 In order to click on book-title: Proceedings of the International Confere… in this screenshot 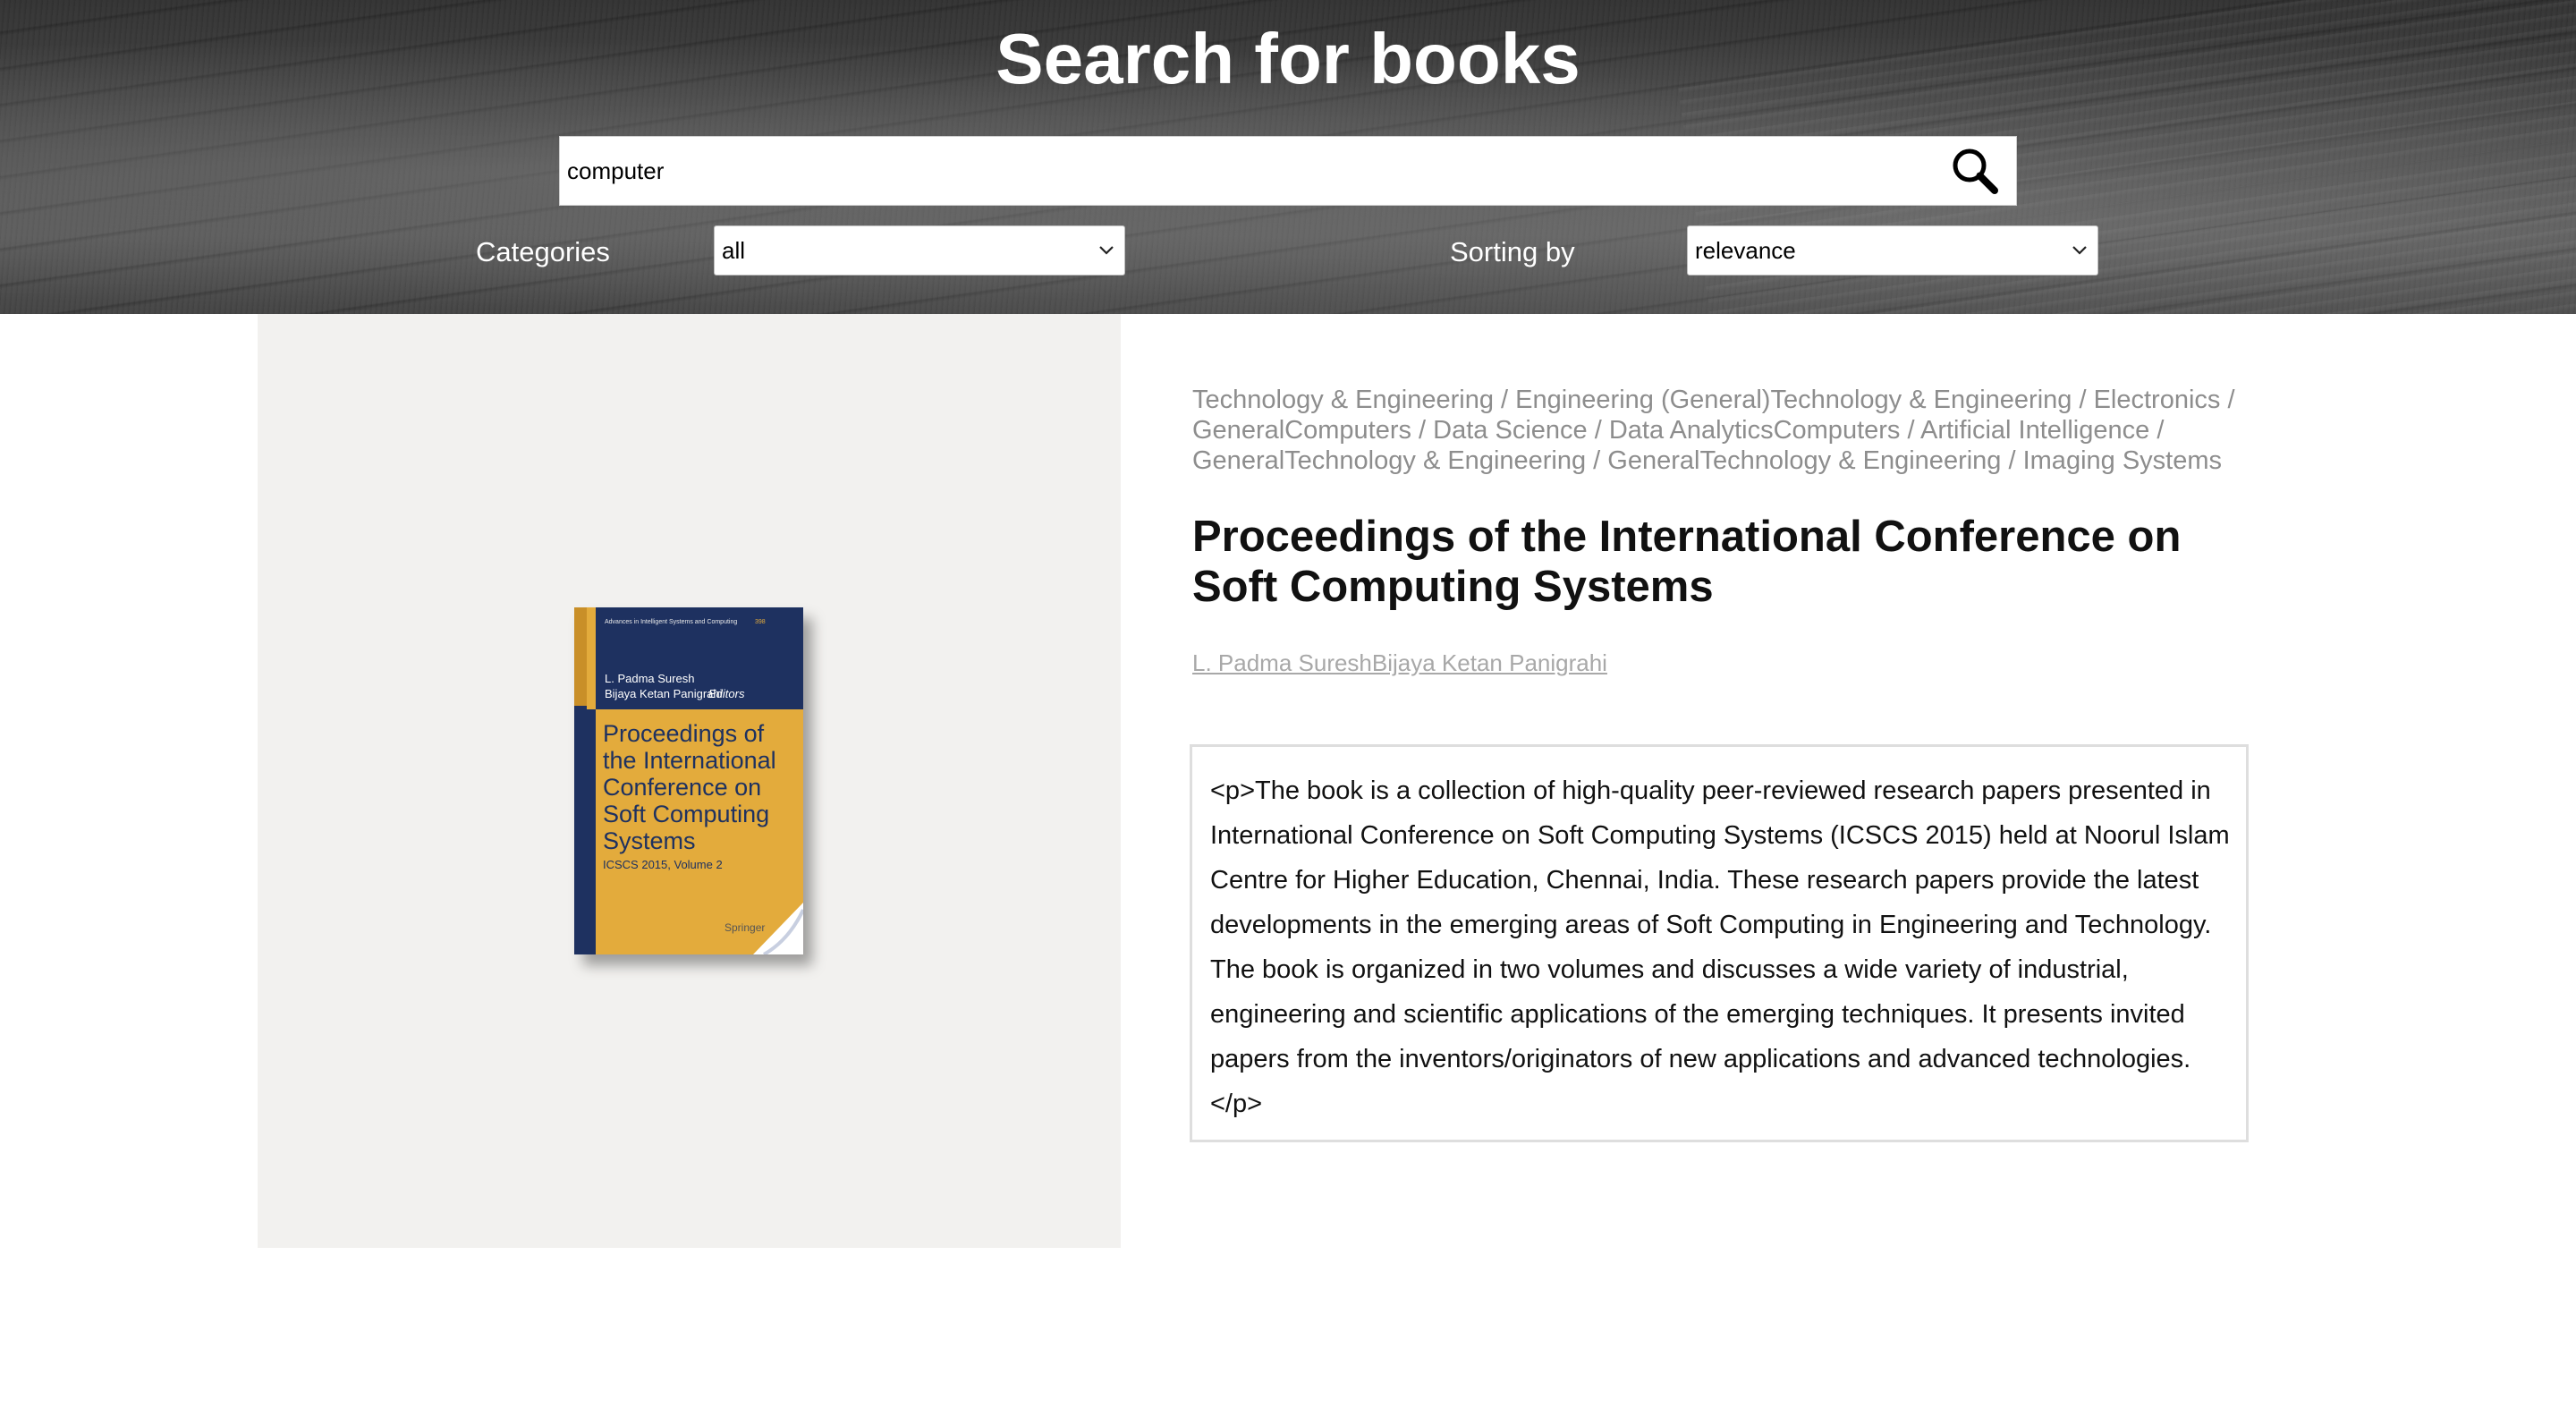, I will do `click(1687, 562)`.